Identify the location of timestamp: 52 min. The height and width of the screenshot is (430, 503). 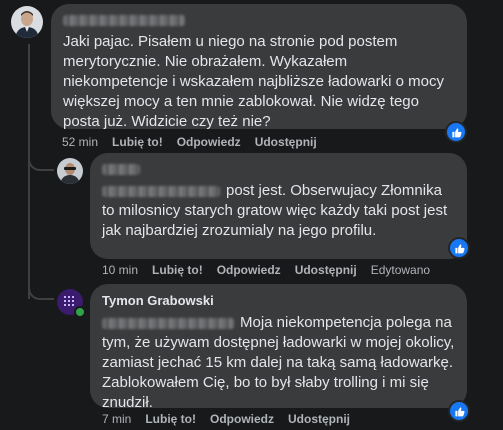
(80, 142).